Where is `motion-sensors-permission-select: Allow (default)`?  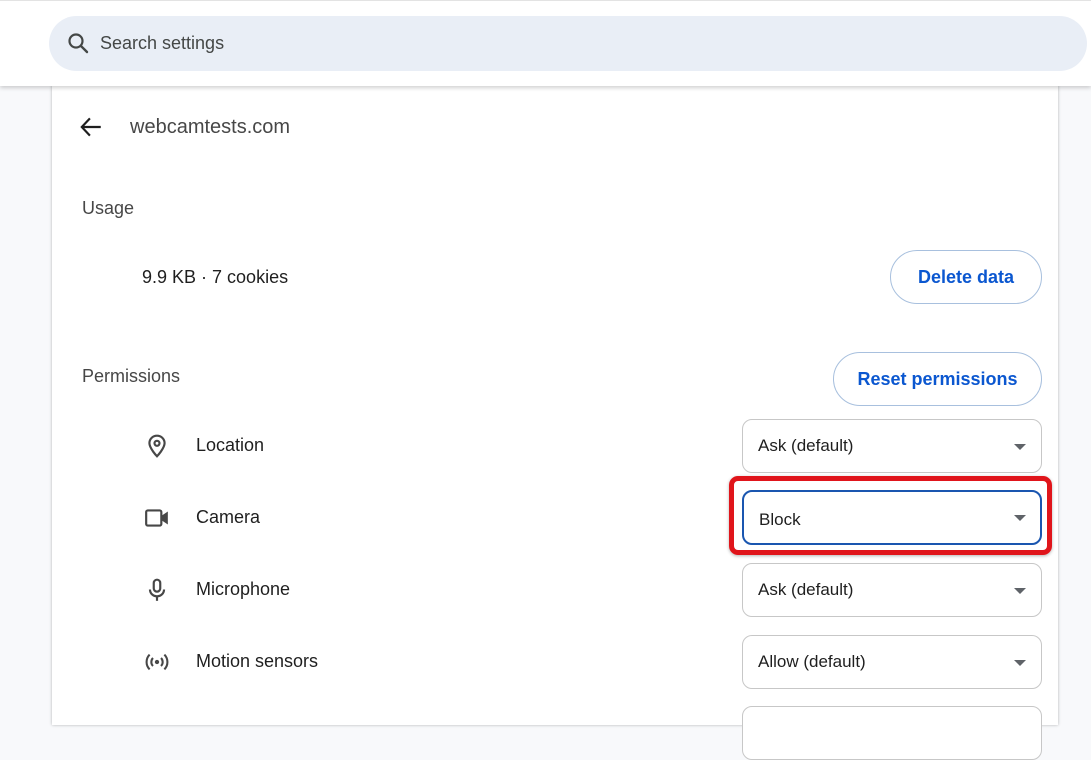 motion-sensors-permission-select: Allow (default) is located at coordinates (892, 662).